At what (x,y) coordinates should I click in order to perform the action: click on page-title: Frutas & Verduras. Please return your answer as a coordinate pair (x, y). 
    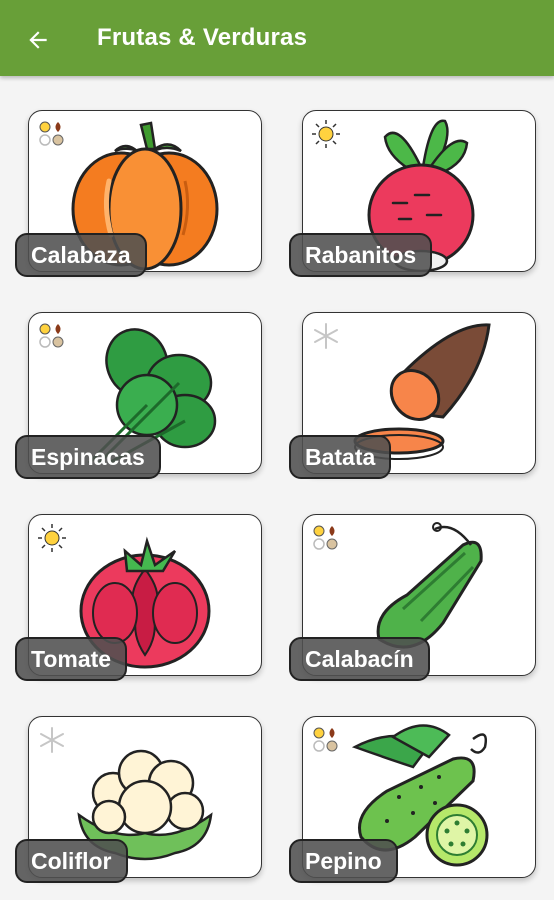
    Looking at the image, I should click on (202, 37).